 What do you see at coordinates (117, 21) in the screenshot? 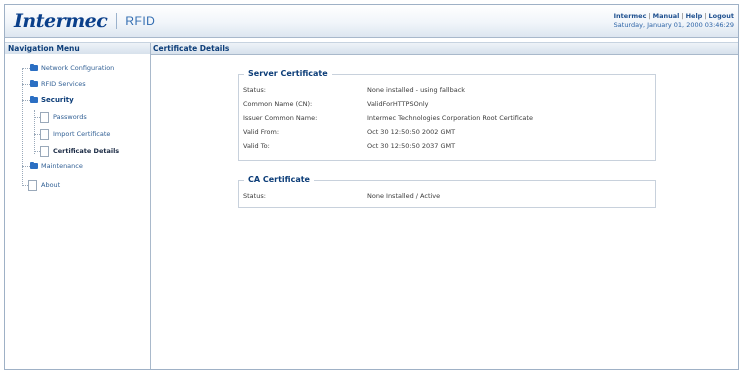
I see `logo-divider` at bounding box center [117, 21].